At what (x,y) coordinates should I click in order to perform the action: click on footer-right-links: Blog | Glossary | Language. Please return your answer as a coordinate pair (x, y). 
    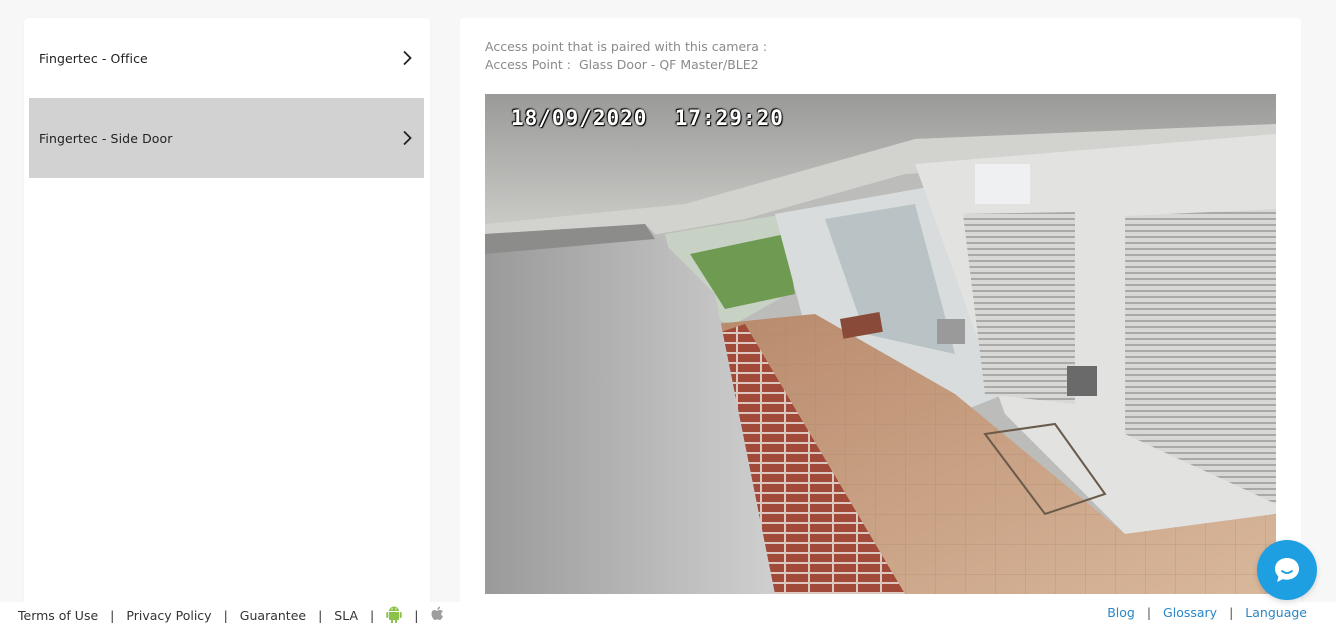
    Looking at the image, I should click on (1207, 612).